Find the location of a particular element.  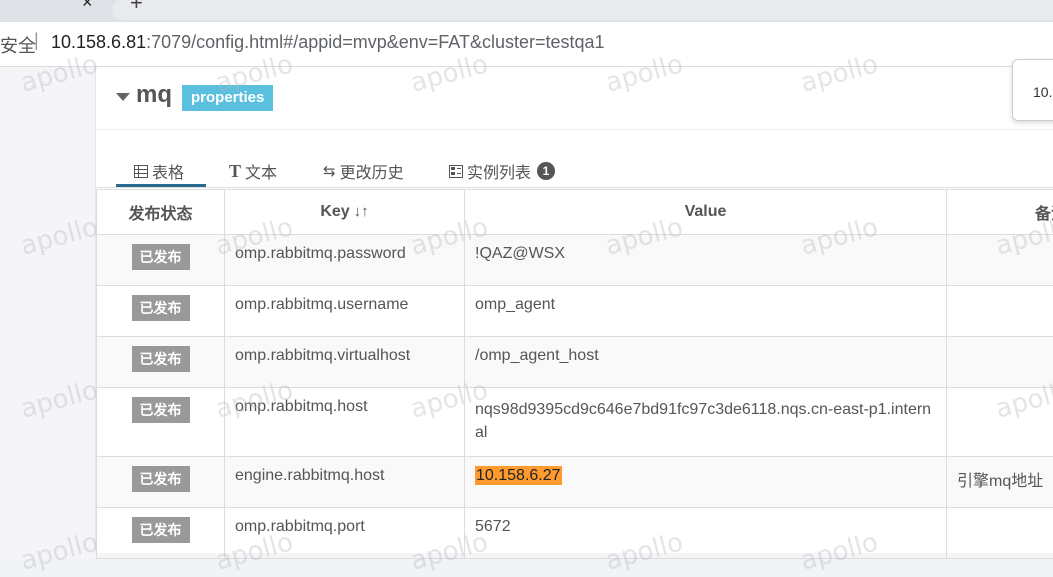

row-key: omp.rabbitmq.password is located at coordinates (345, 260).